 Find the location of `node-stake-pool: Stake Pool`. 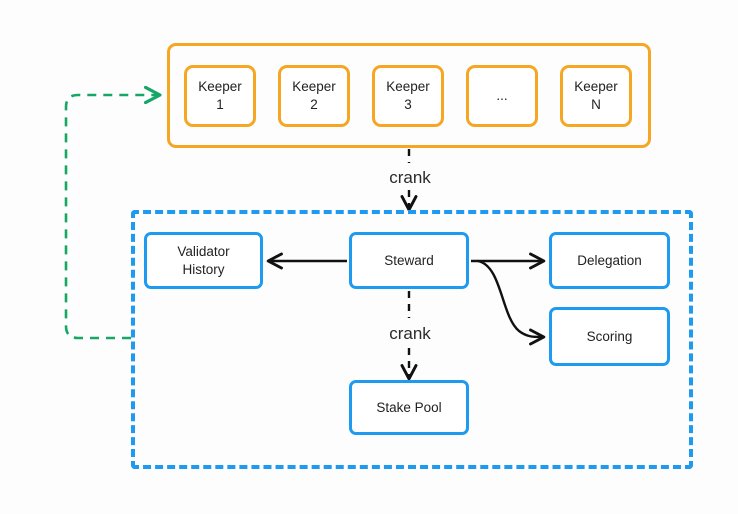

node-stake-pool: Stake Pool is located at coordinates (409, 407).